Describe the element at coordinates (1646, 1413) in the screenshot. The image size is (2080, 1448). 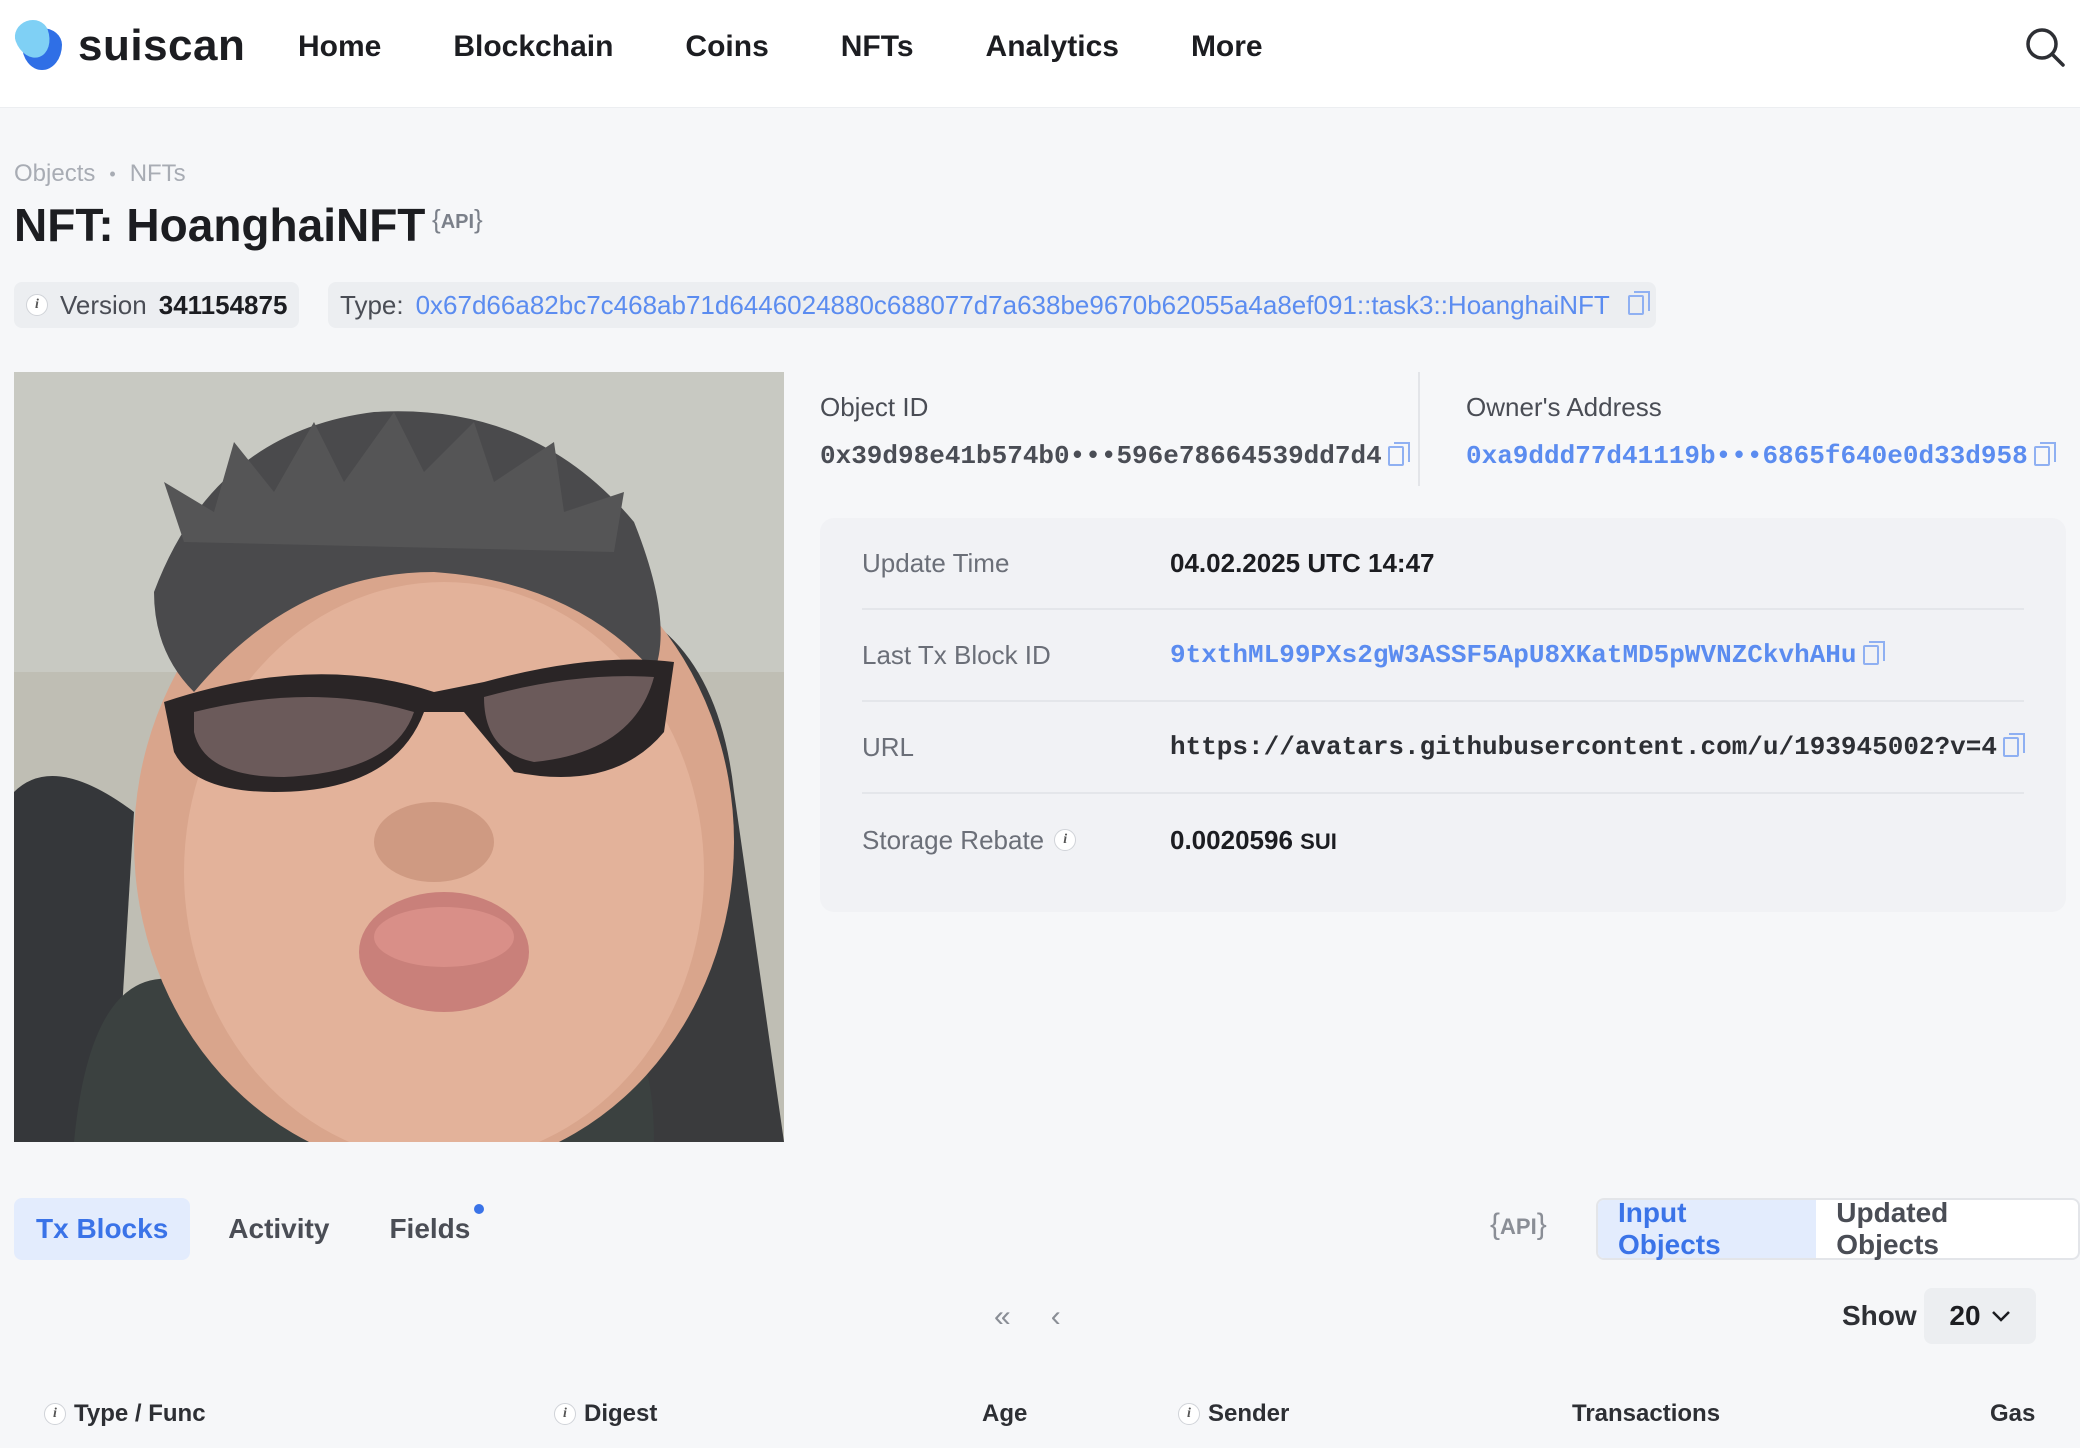
I see `col-transactions: Transactions` at that location.